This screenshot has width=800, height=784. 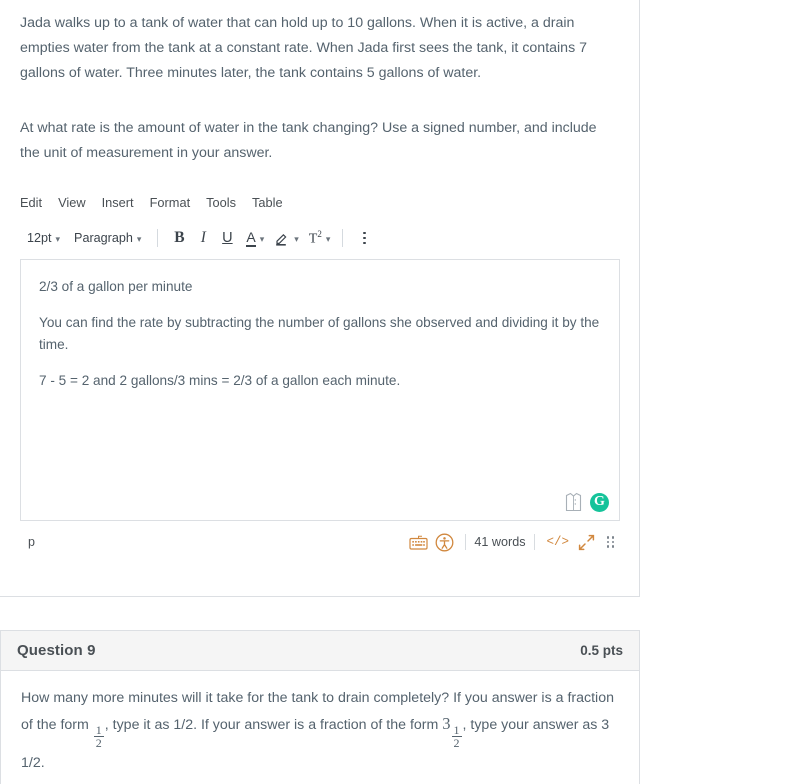 I want to click on mixed-number-whole: 3, so click(x=446, y=723).